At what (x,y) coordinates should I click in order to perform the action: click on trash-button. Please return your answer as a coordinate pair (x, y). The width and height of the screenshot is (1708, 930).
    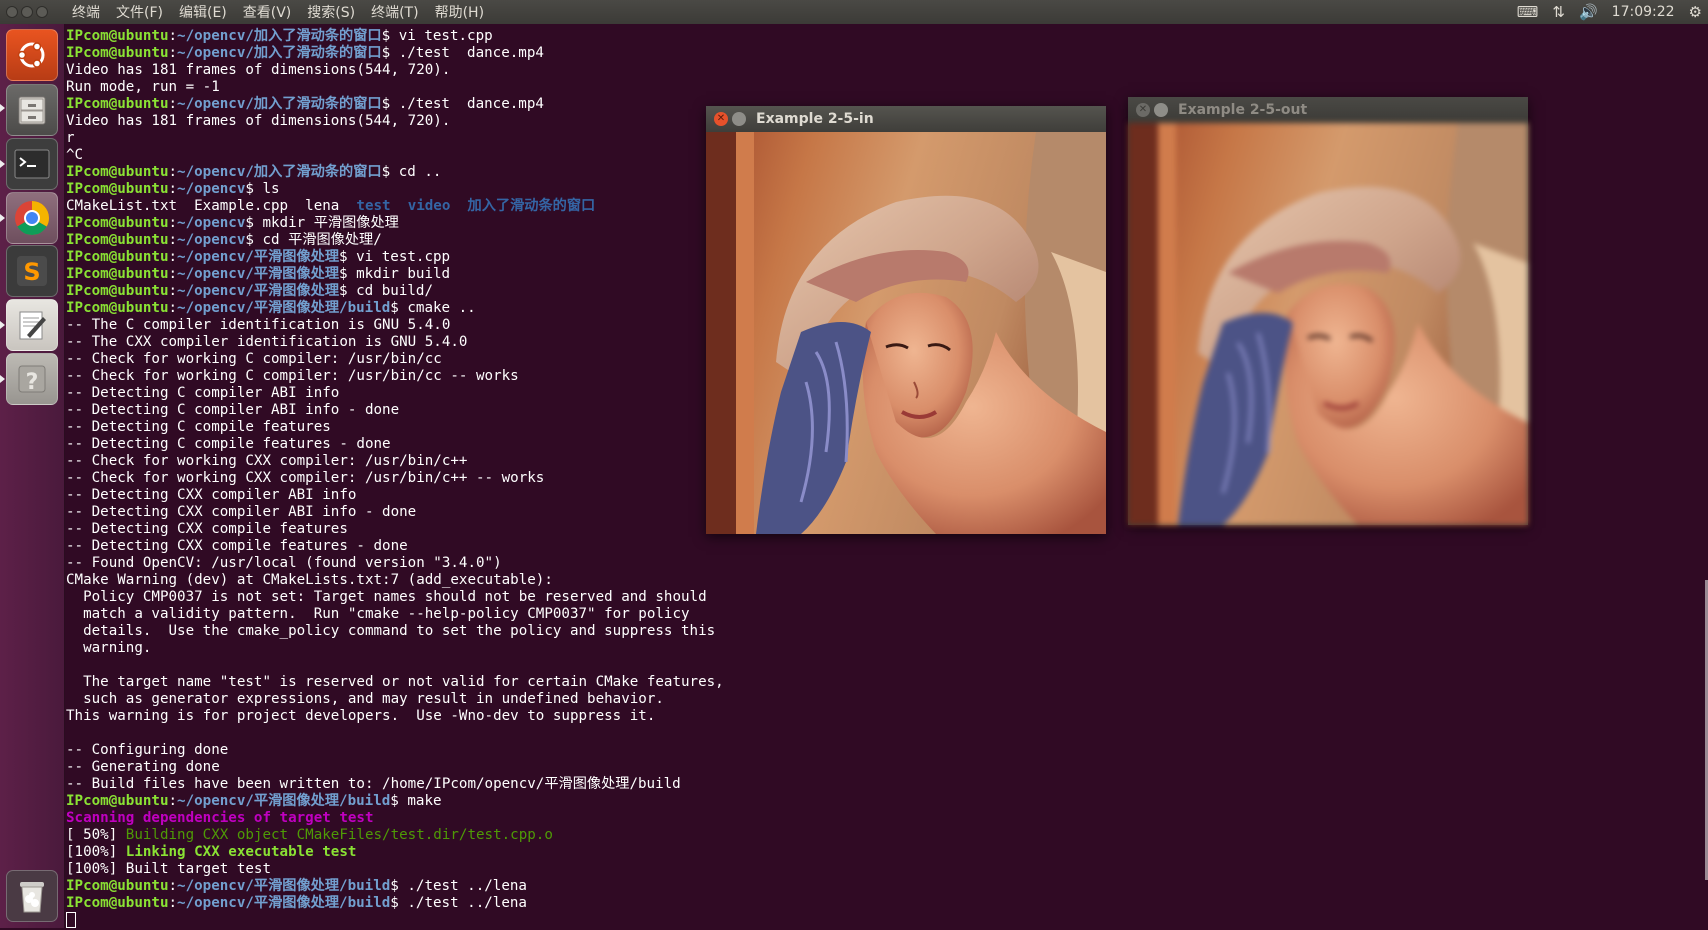
    Looking at the image, I should click on (32, 896).